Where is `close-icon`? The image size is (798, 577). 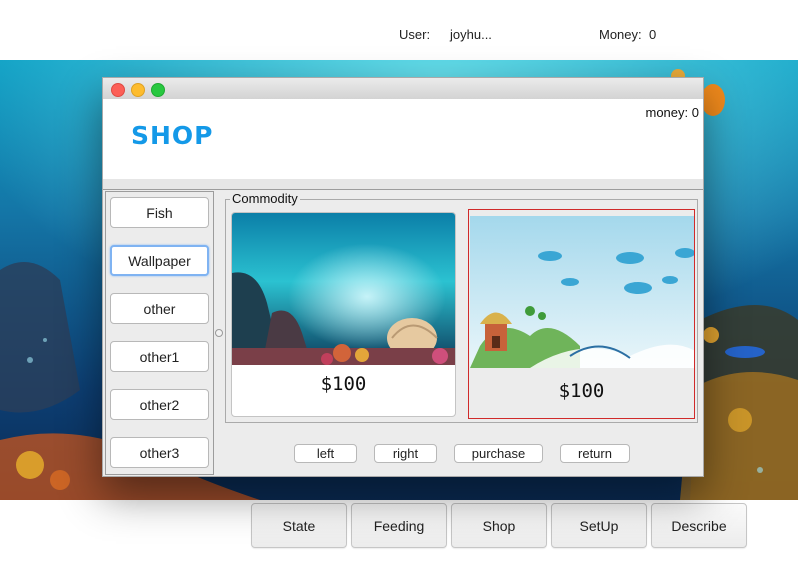 close-icon is located at coordinates (118, 90).